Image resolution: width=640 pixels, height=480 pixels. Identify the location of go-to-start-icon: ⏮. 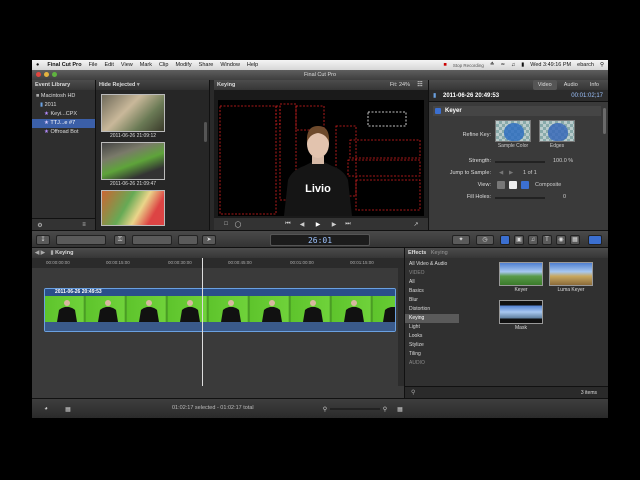
(288, 224).